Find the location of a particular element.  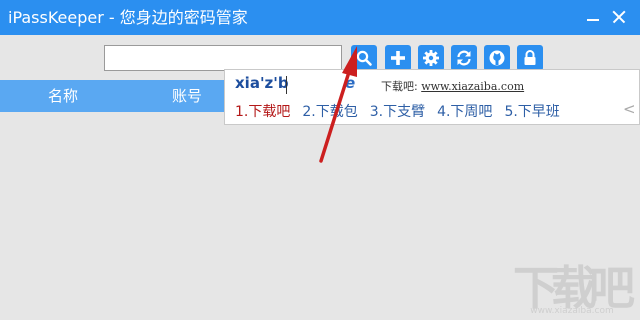

sync-button is located at coordinates (464, 58).